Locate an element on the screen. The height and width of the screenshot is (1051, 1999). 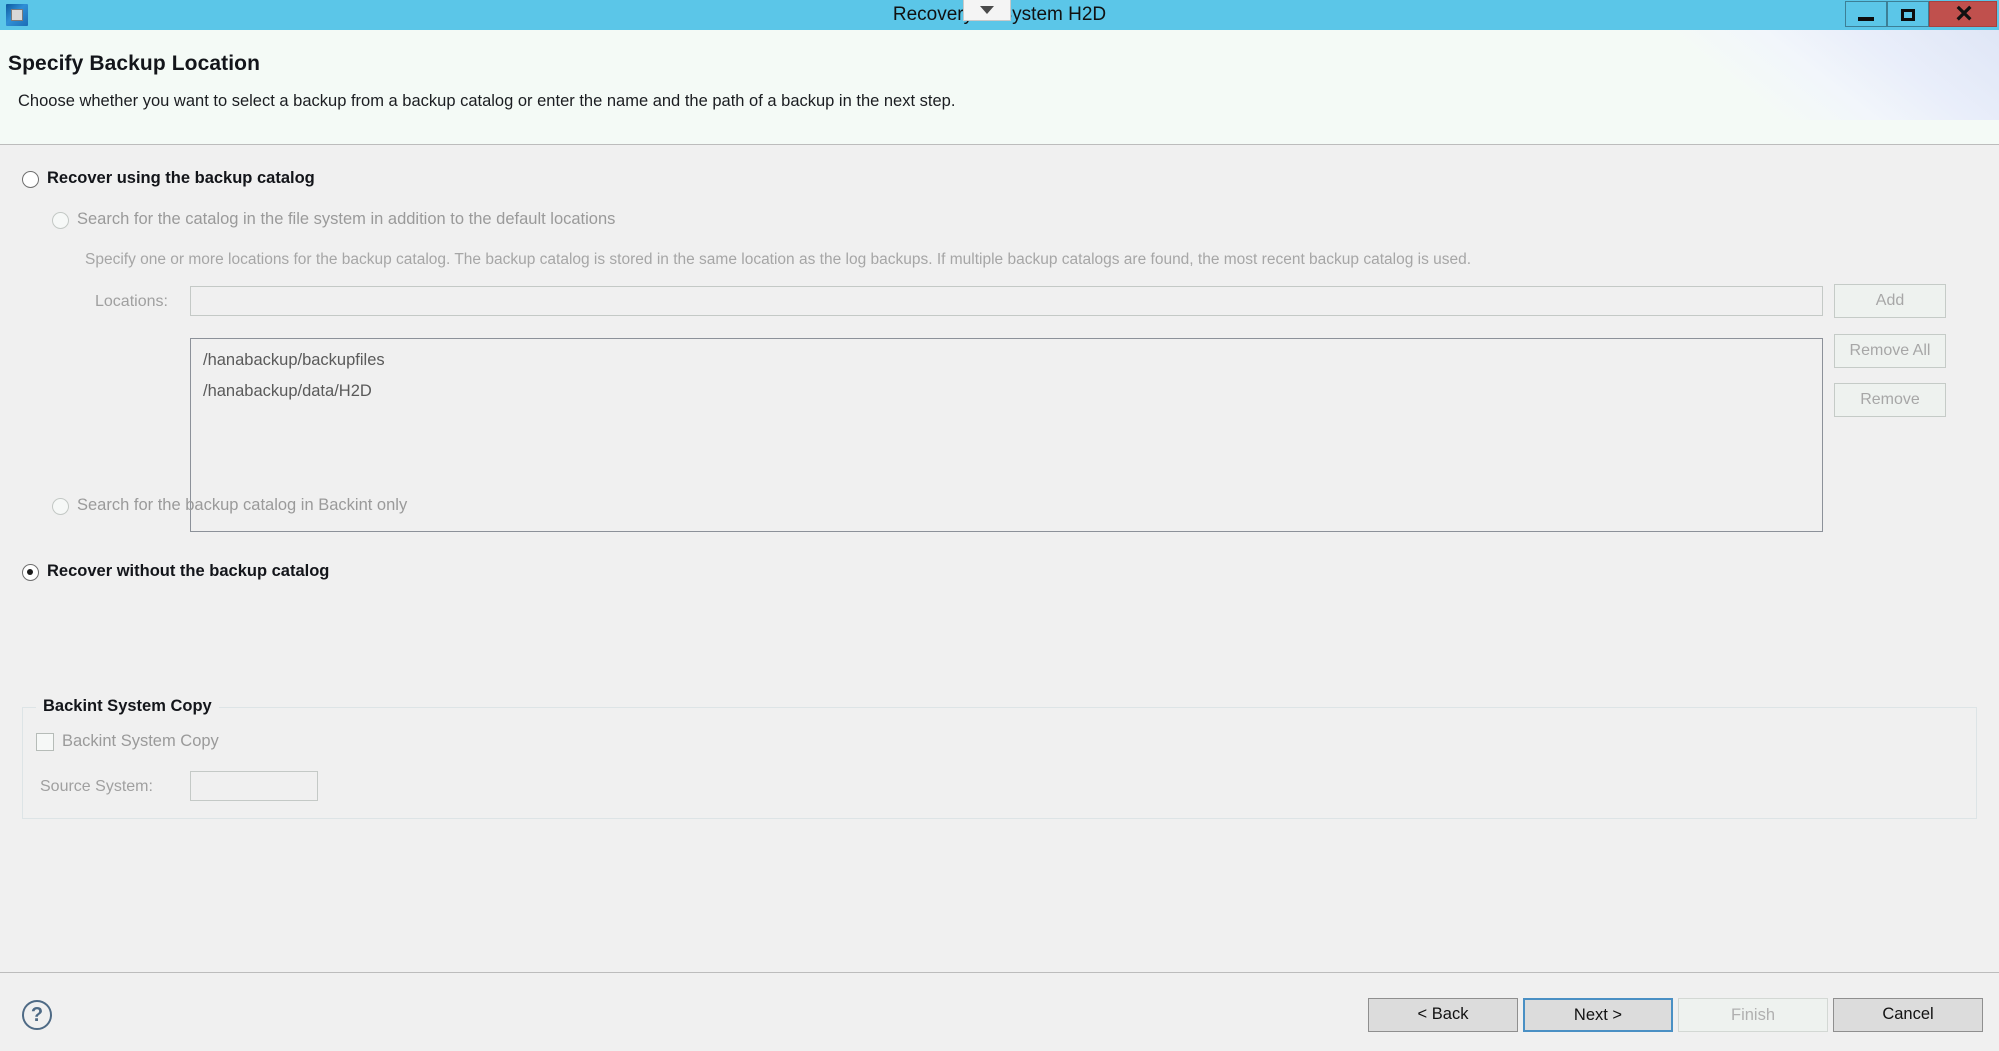
radio-recover-without-catalog-label: Recover without the backup catalog is located at coordinates (188, 571).